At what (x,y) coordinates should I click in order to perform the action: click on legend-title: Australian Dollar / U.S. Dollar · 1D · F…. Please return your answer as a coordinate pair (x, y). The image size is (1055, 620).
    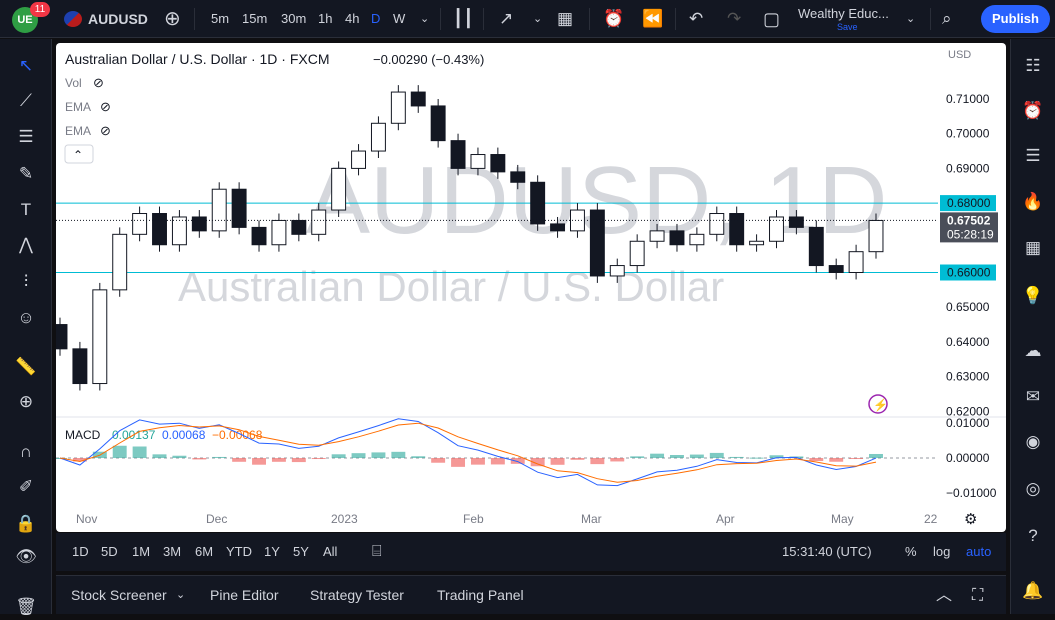
    Looking at the image, I should click on (197, 59).